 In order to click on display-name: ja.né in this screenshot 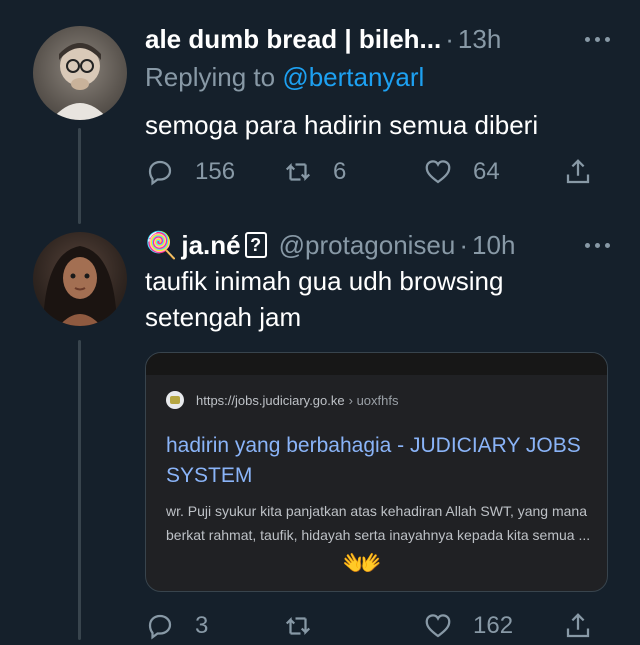, I will do `click(210, 245)`.